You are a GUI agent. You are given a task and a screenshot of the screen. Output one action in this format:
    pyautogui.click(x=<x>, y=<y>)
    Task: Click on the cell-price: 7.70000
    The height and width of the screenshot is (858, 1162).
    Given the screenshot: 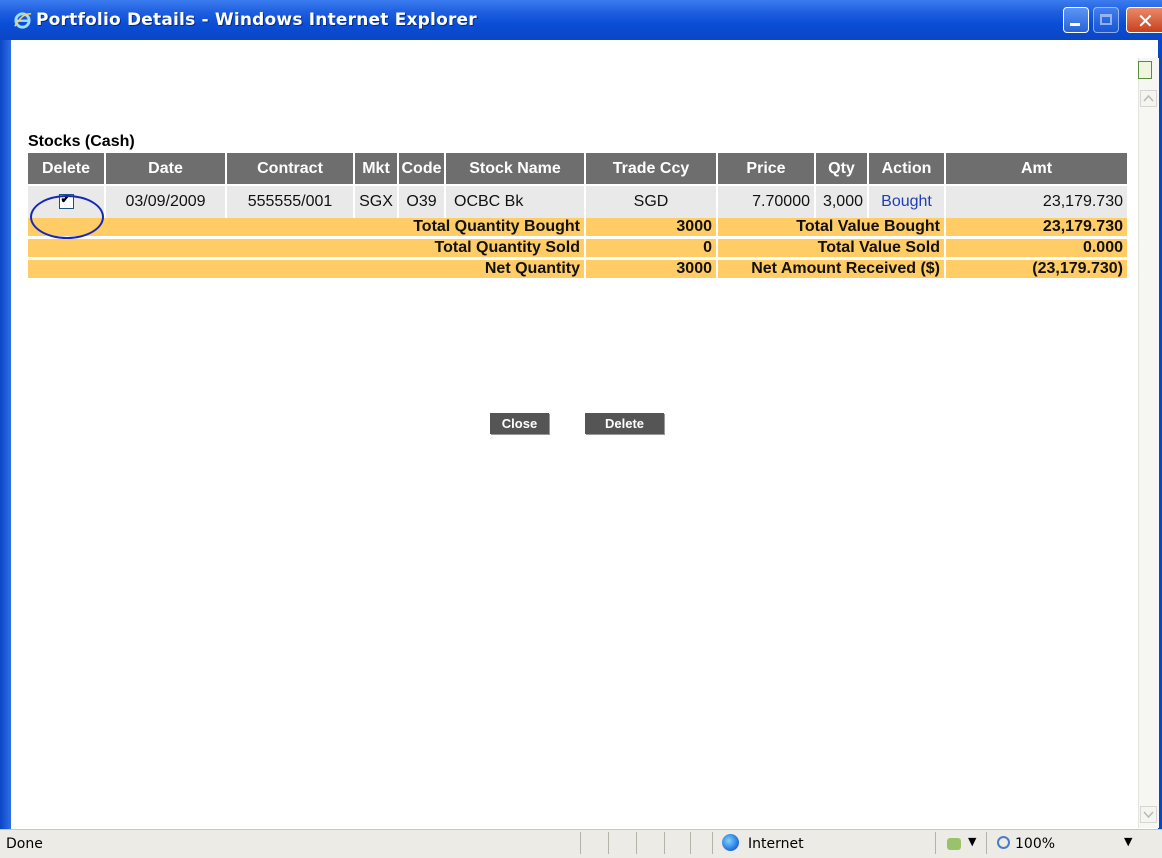 What is the action you would take?
    pyautogui.click(x=767, y=202)
    